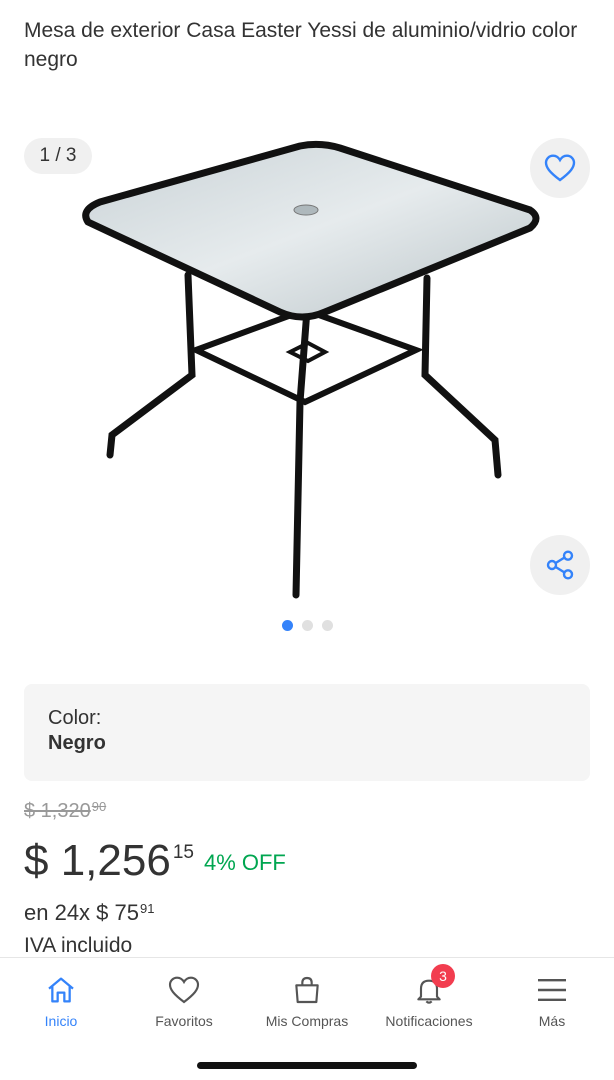 Image resolution: width=614 pixels, height=1080 pixels. I want to click on price-cents: 15, so click(183, 852).